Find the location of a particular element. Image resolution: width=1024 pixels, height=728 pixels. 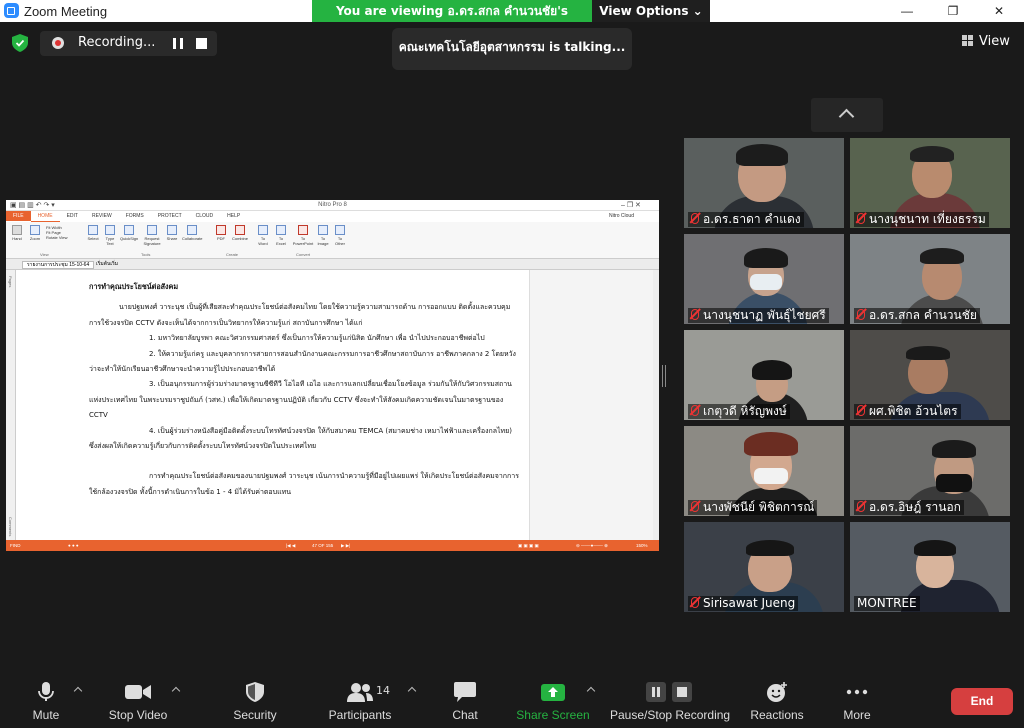

document-scrollbar is located at coordinates (656, 405).